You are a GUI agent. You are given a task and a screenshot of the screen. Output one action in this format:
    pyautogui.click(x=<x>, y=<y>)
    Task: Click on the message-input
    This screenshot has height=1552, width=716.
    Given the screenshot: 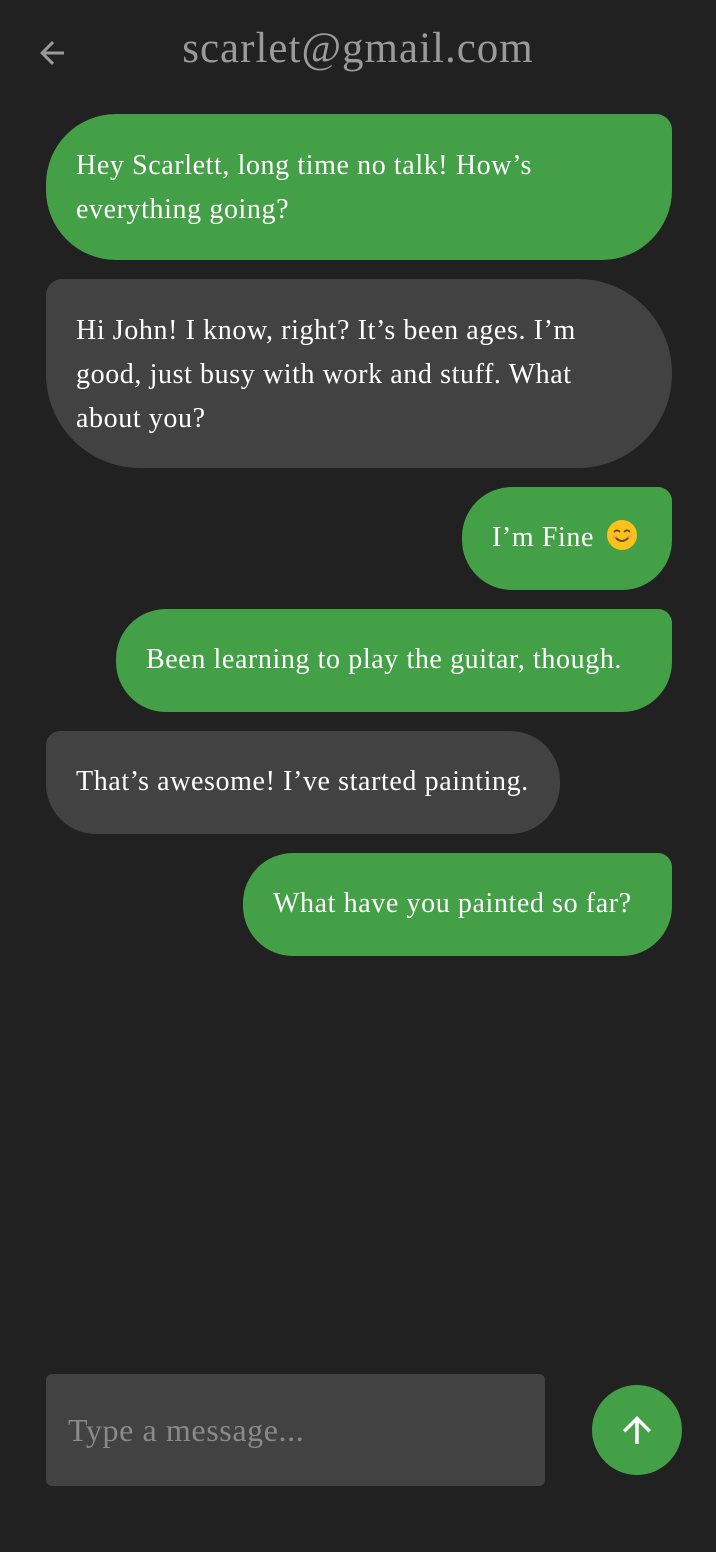 What is the action you would take?
    pyautogui.click(x=295, y=1430)
    